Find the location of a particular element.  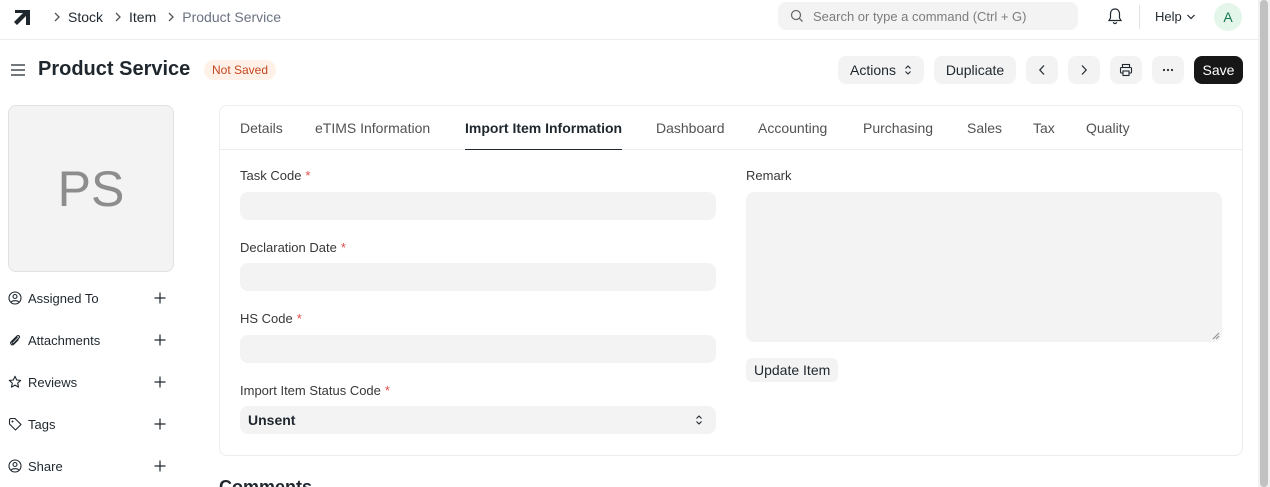

import-status-value: Unsent is located at coordinates (272, 420).